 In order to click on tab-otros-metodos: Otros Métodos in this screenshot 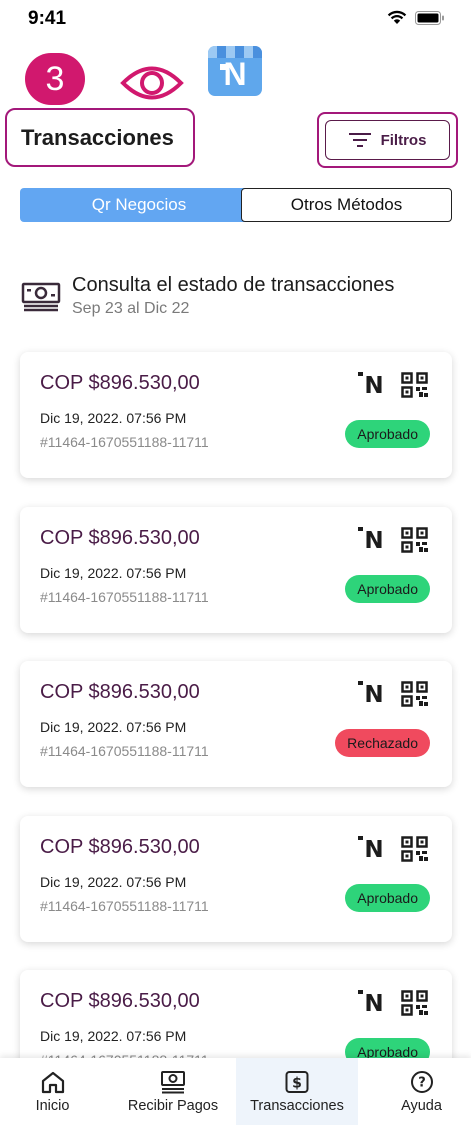, I will do `click(346, 205)`.